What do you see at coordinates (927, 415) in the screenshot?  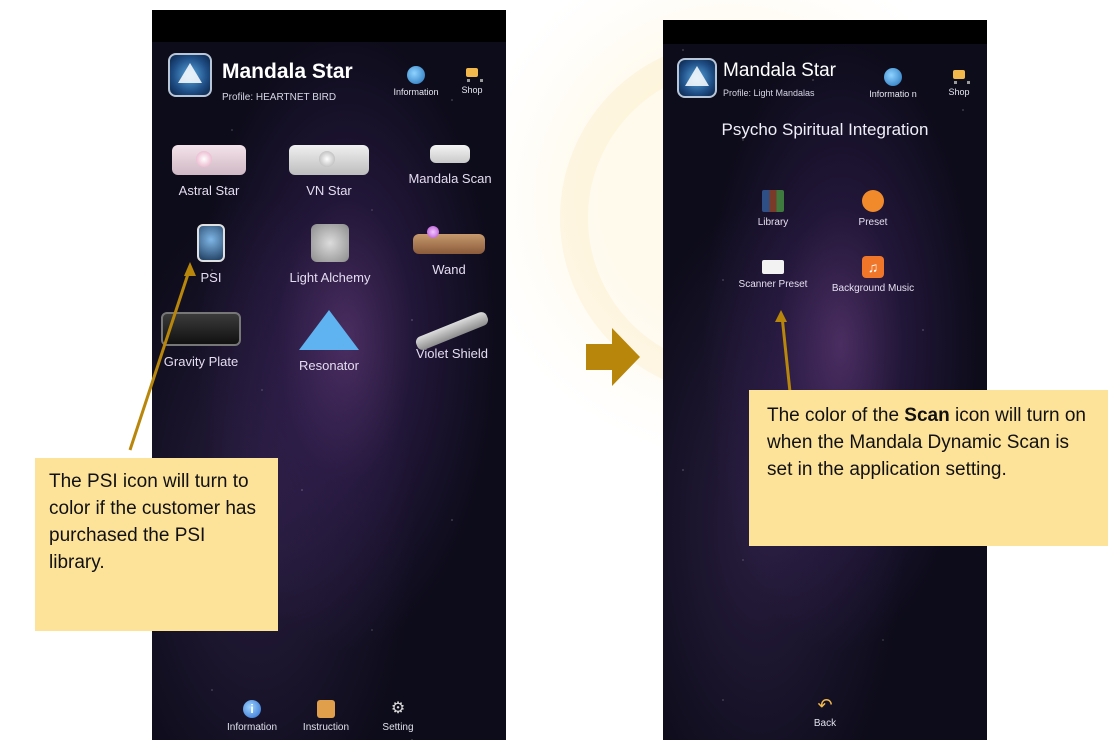 I see `right-callout-bold: Scan` at bounding box center [927, 415].